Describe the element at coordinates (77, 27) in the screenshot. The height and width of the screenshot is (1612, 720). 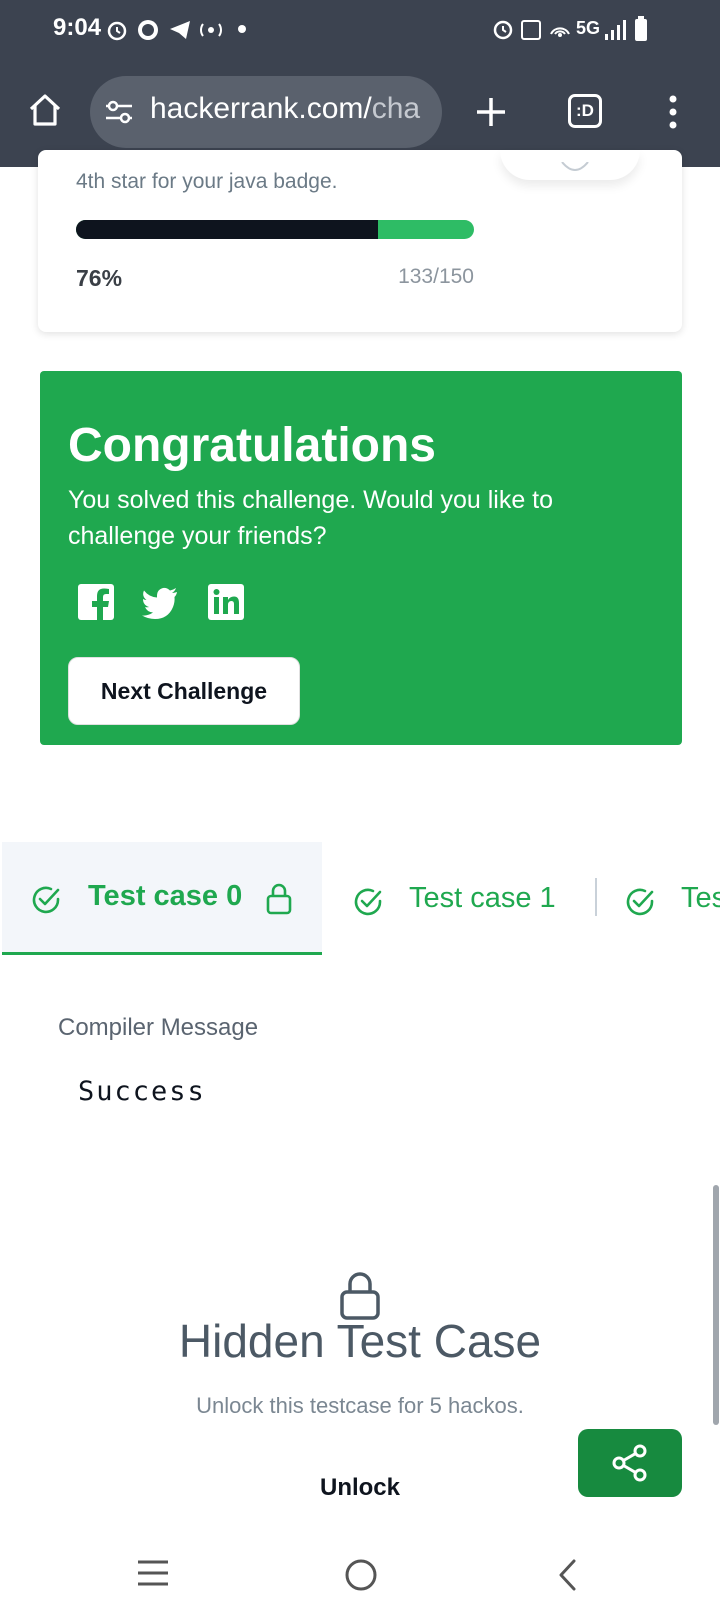
I see `status-time: 9:04` at that location.